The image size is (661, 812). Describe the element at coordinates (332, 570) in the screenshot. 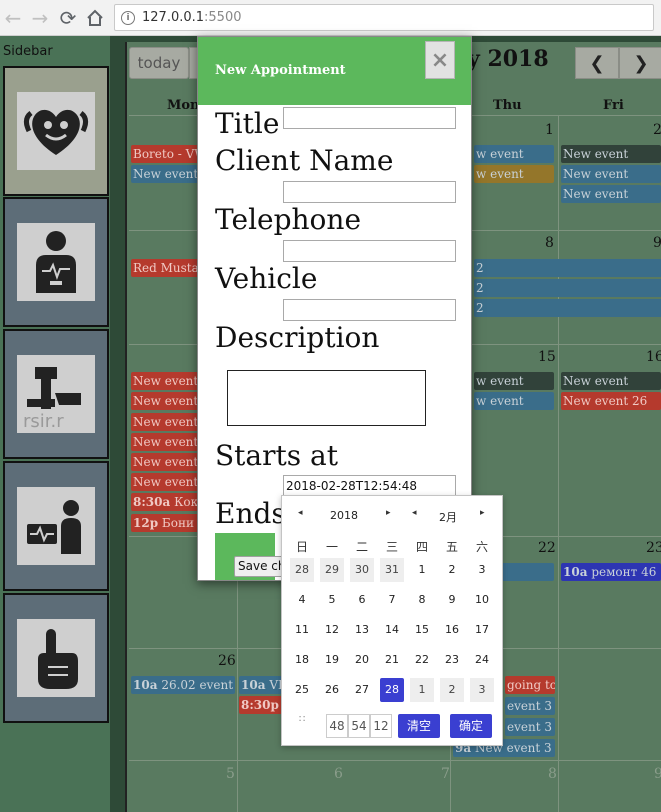

I see `picker-day: 29` at that location.